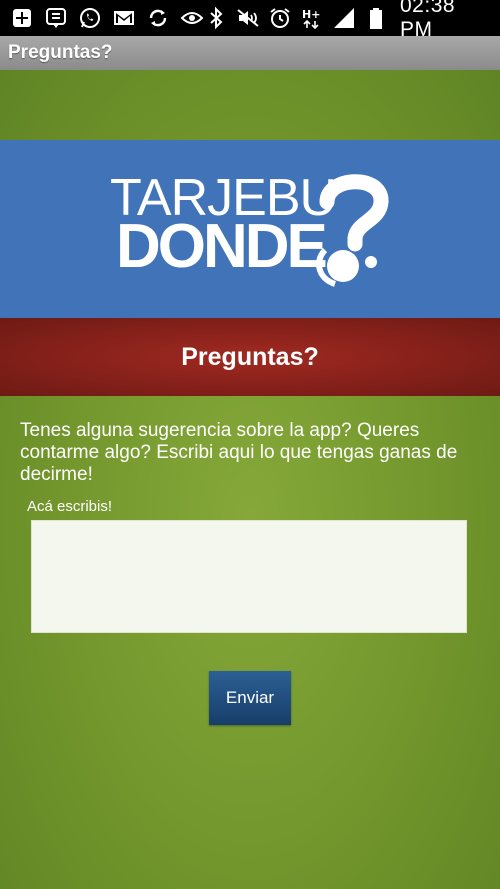 The height and width of the screenshot is (889, 500). I want to click on sync-icon, so click(158, 18).